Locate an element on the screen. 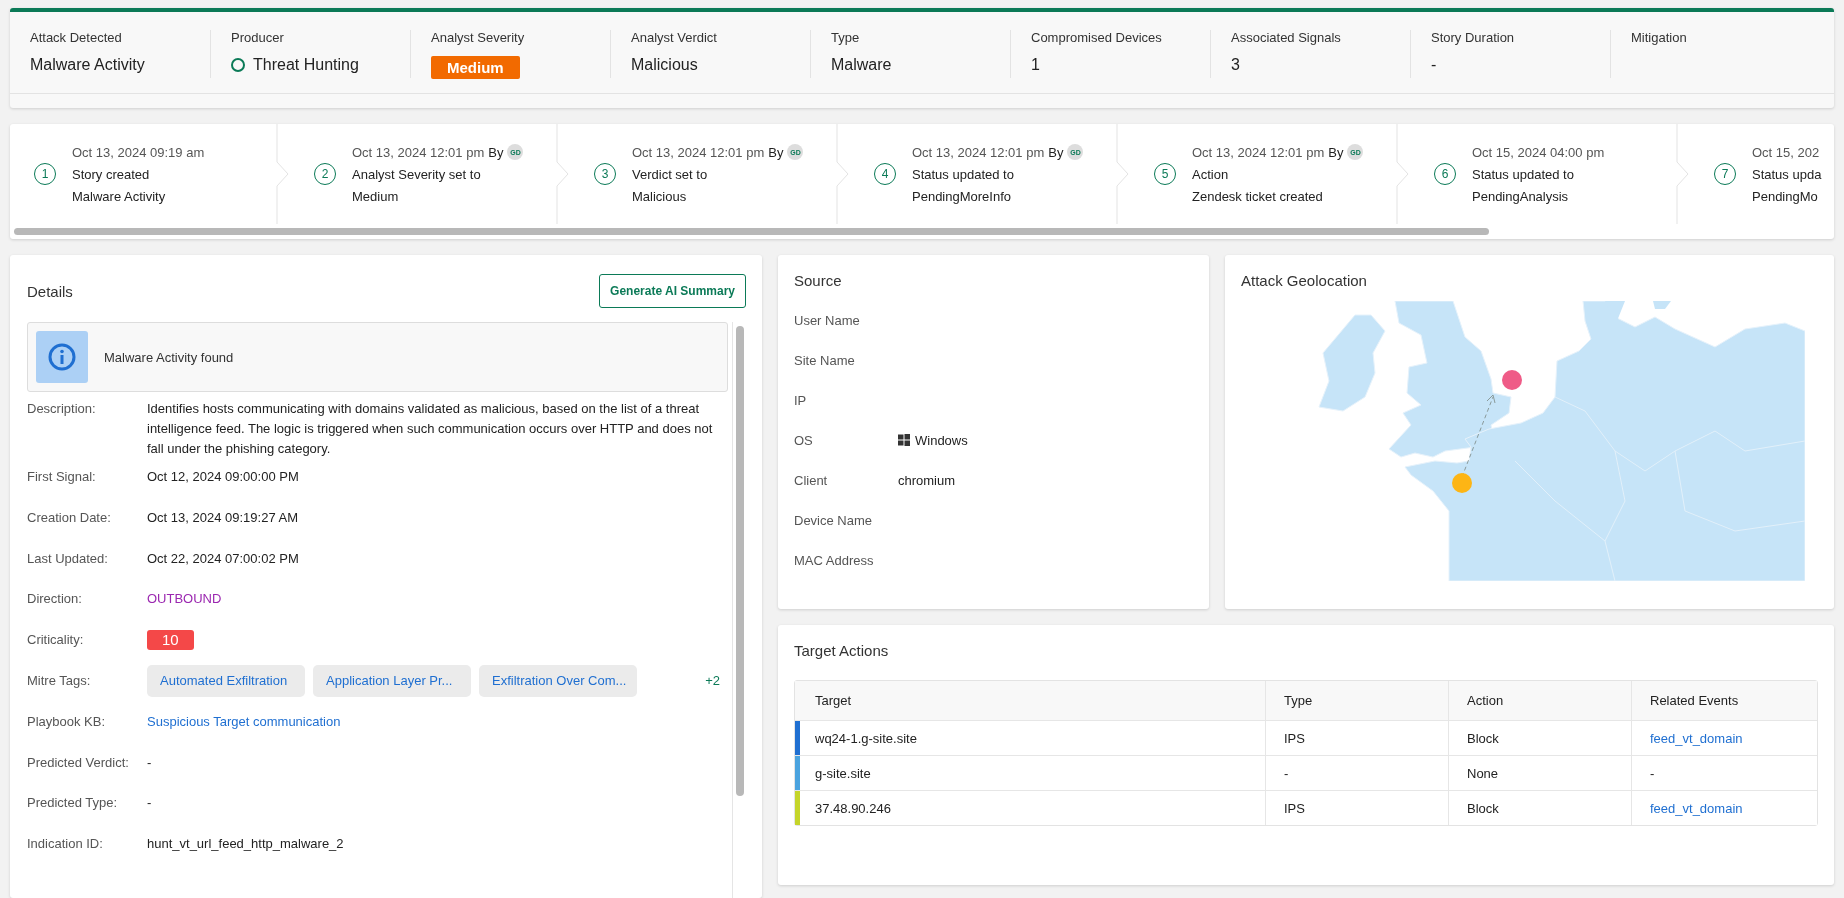 This screenshot has width=1844, height=898. mitre-tag: Automated Exfiltration is located at coordinates (226, 681).